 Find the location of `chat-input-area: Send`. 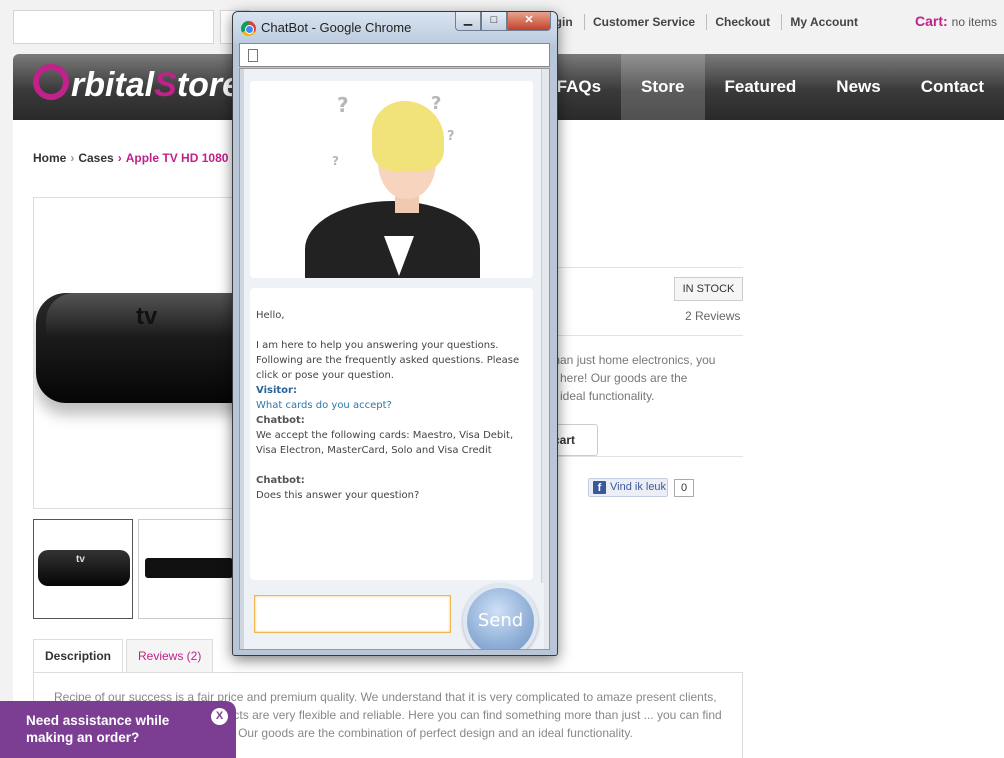

chat-input-area: Send is located at coordinates (394, 616).